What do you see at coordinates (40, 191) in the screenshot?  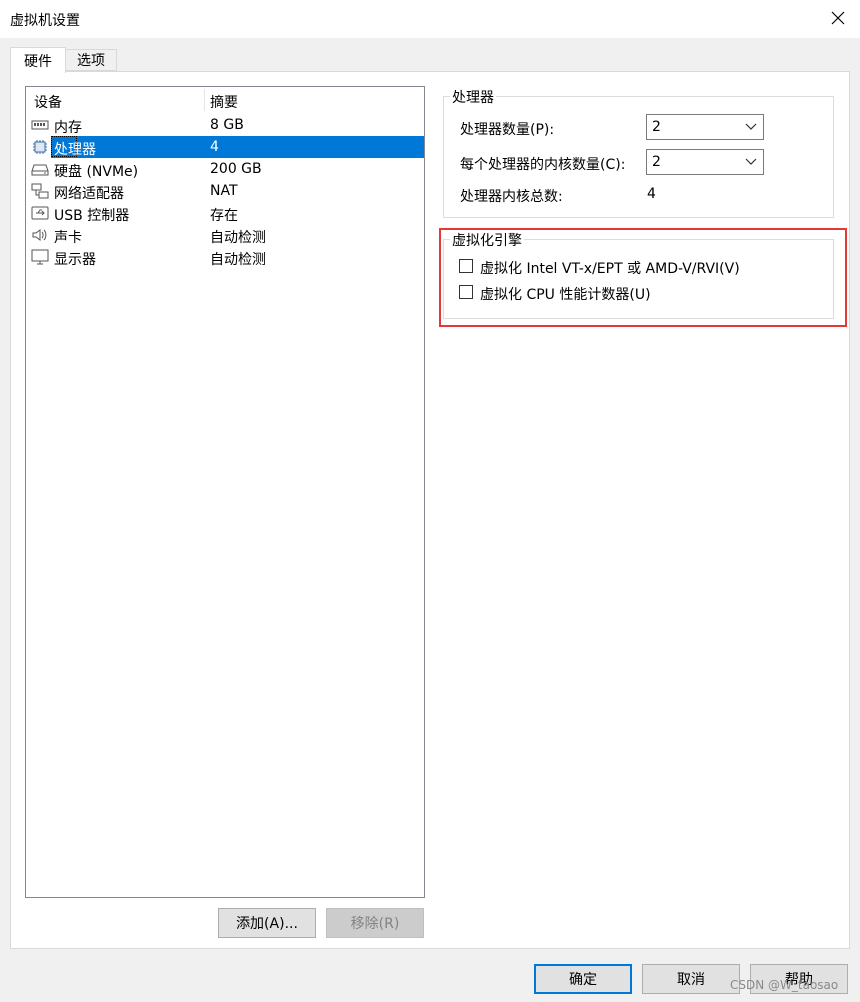 I see `network-adapter-icon` at bounding box center [40, 191].